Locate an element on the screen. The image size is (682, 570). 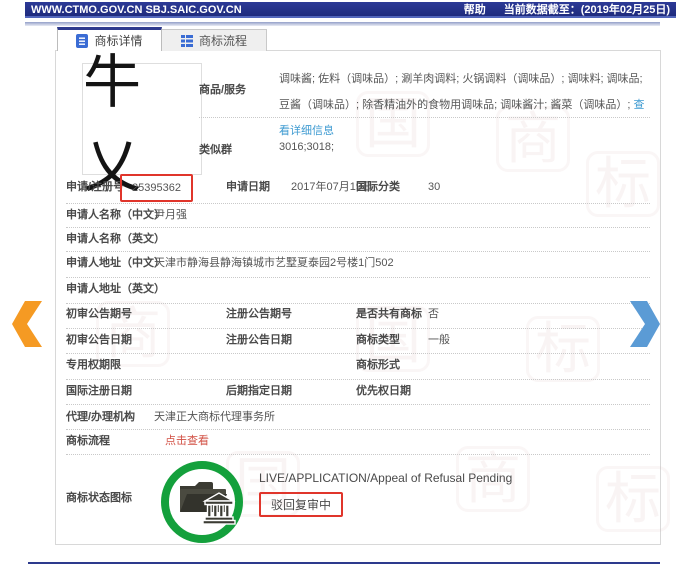
addr-cn-value: 天津市静海县静海镇城市艺墅夏泰园2号楼1门502 is located at coordinates (274, 263).